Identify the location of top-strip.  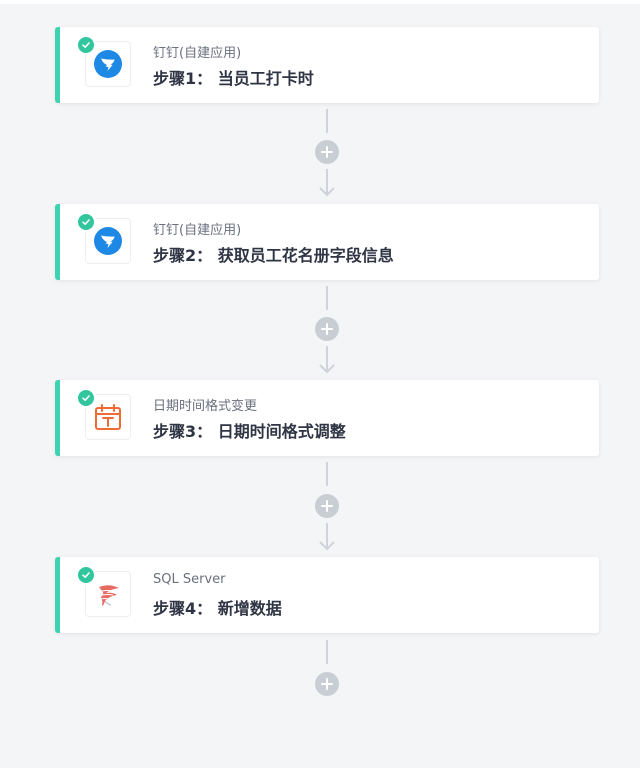
(320, 2).